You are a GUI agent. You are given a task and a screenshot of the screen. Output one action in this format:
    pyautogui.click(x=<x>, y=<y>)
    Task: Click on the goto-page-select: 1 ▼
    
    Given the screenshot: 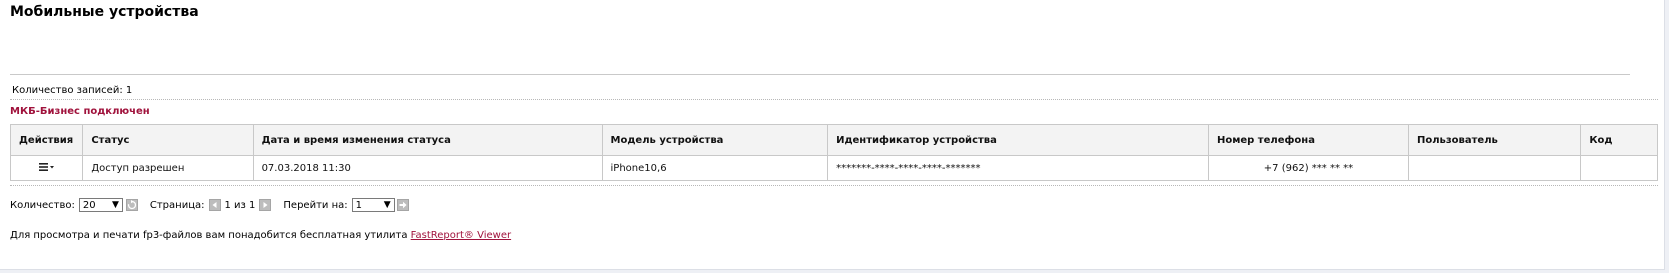 What is the action you would take?
    pyautogui.click(x=373, y=205)
    